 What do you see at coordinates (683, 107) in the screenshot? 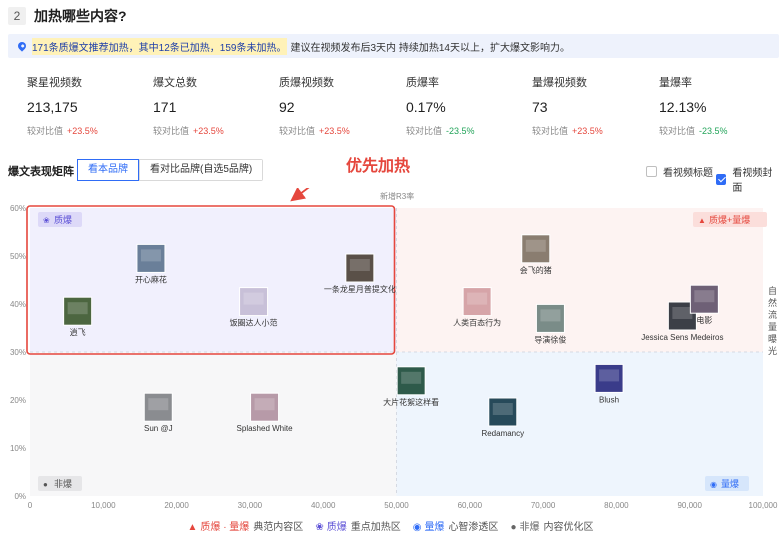
I see `metric-value: 12.13%` at bounding box center [683, 107].